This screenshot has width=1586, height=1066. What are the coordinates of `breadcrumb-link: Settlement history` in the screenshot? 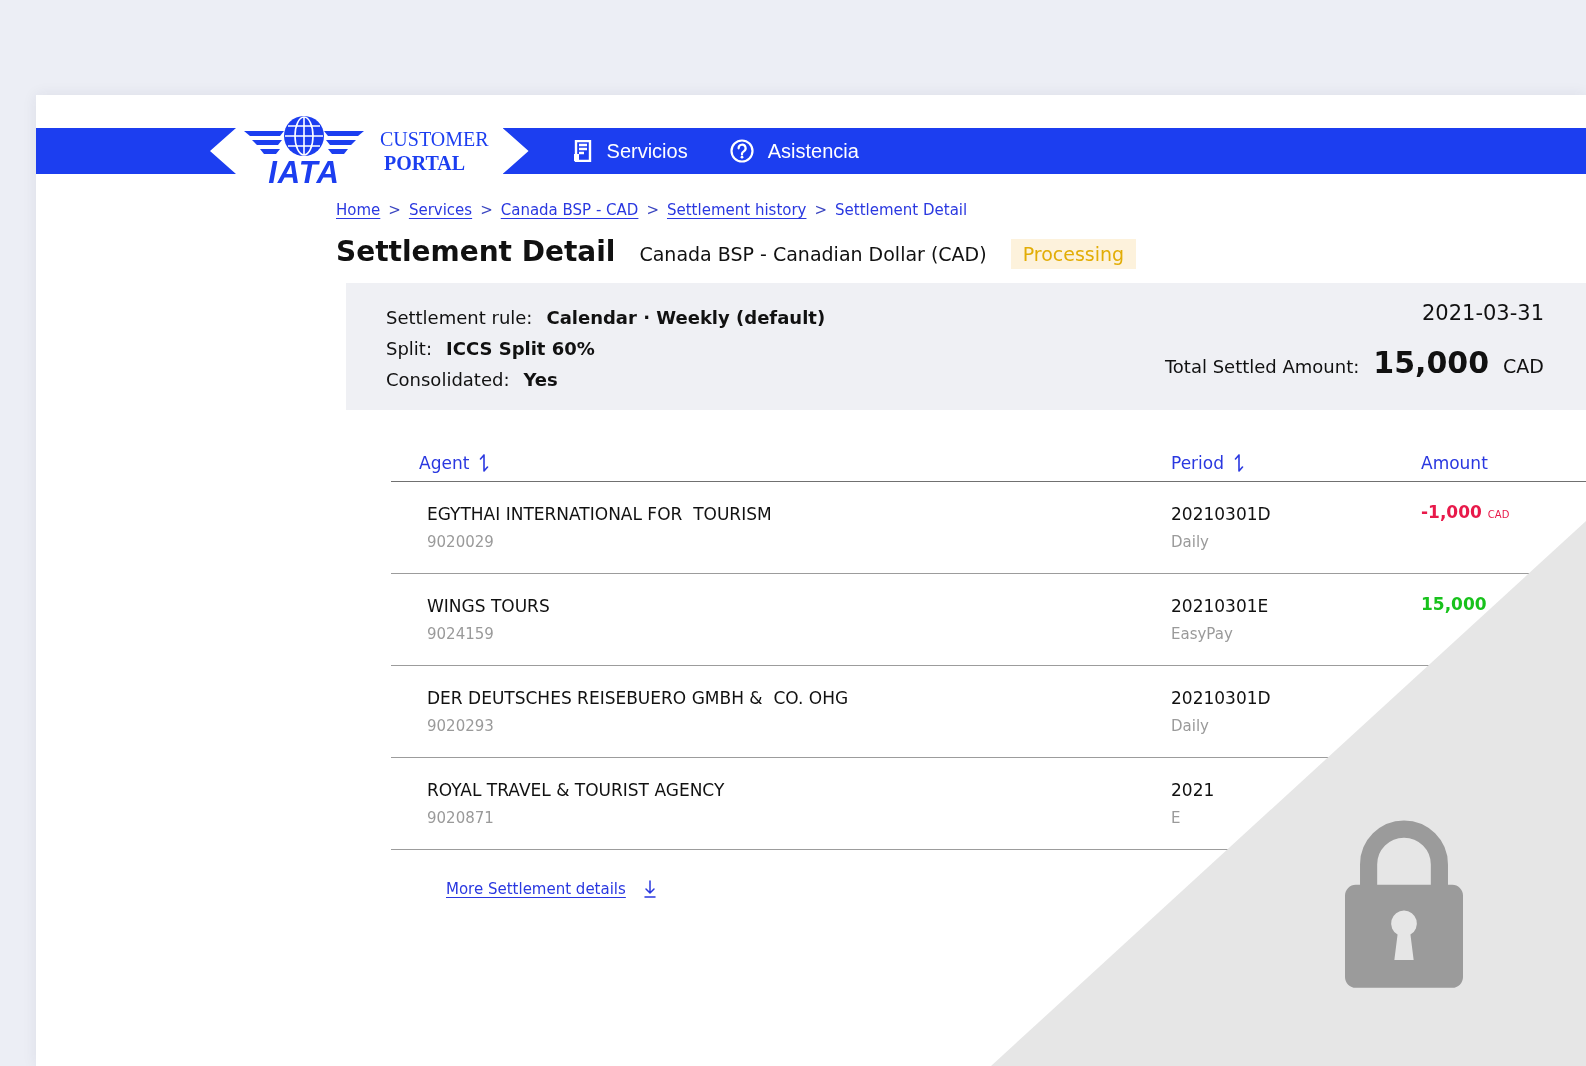 It's located at (737, 210).